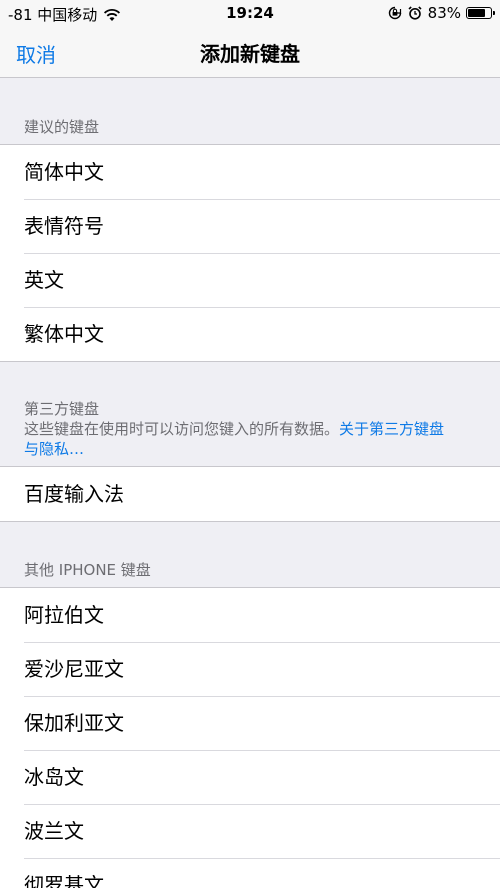 The image size is (500, 888). I want to click on keyboard-row-emoji: 表情符号, so click(250, 226).